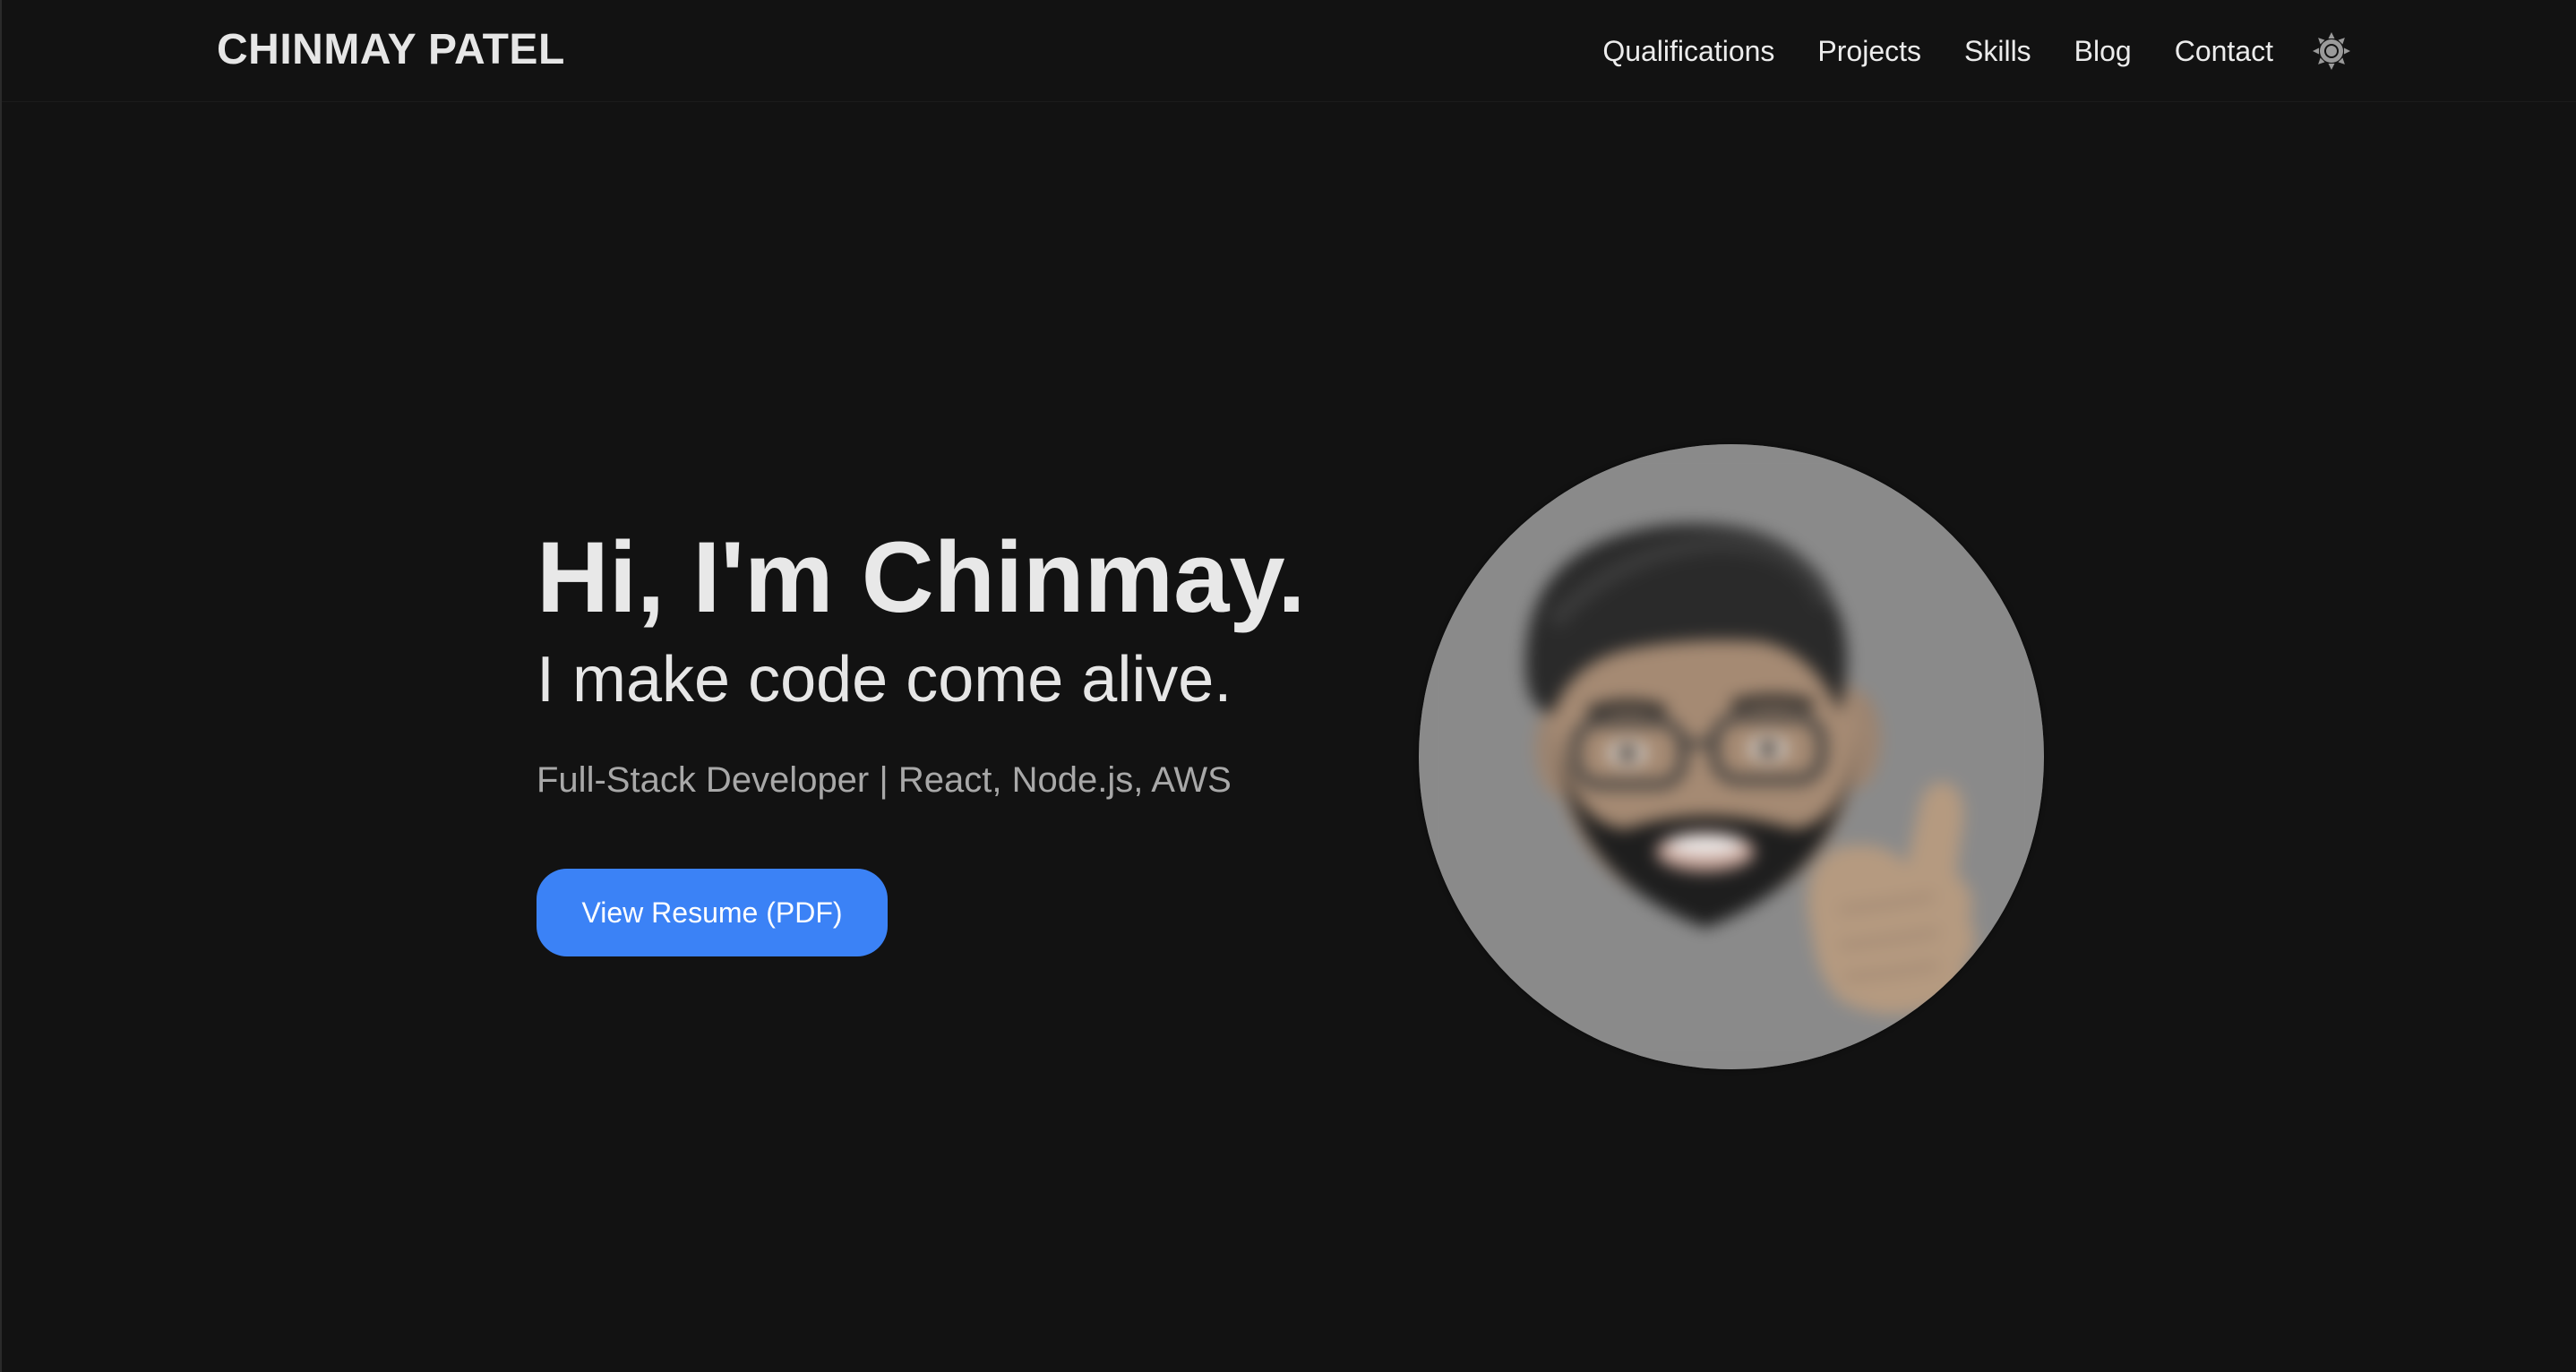  Describe the element at coordinates (2224, 51) in the screenshot. I see `nav-link-contact: Contact` at that location.